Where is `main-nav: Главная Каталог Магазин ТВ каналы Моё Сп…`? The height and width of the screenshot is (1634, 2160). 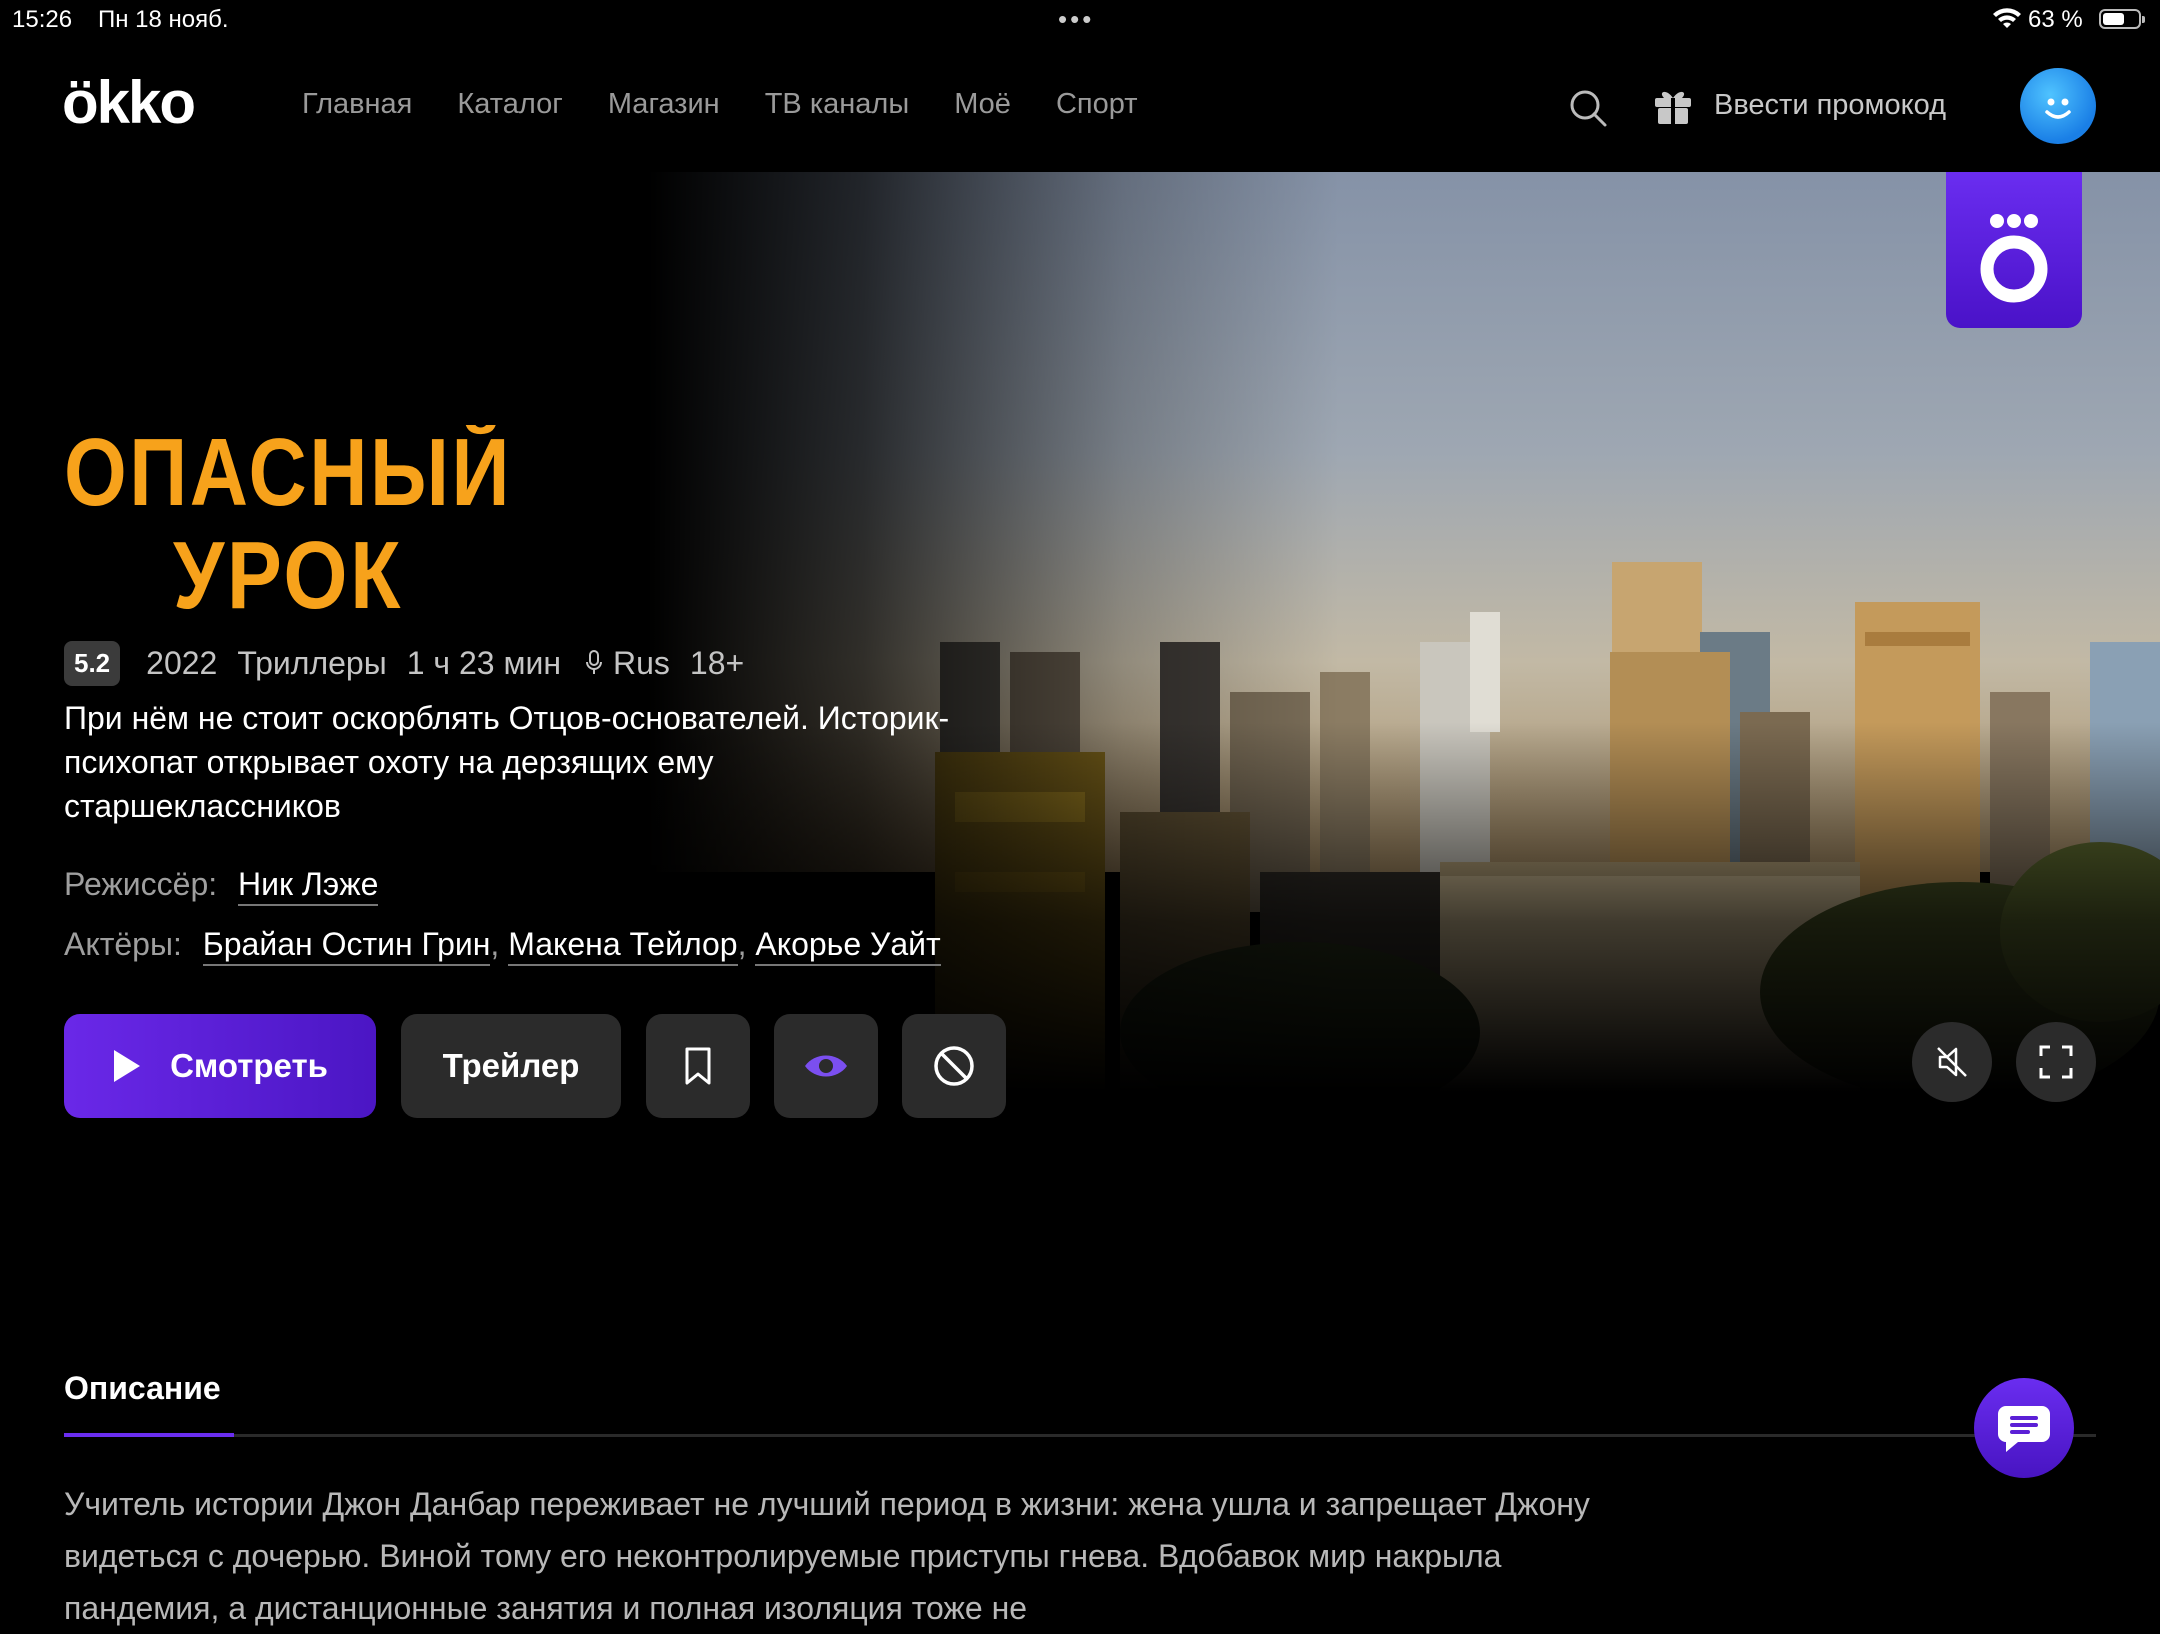
main-nav: Главная Каталог Магазин ТВ каналы Моё Сп… is located at coordinates (742, 104).